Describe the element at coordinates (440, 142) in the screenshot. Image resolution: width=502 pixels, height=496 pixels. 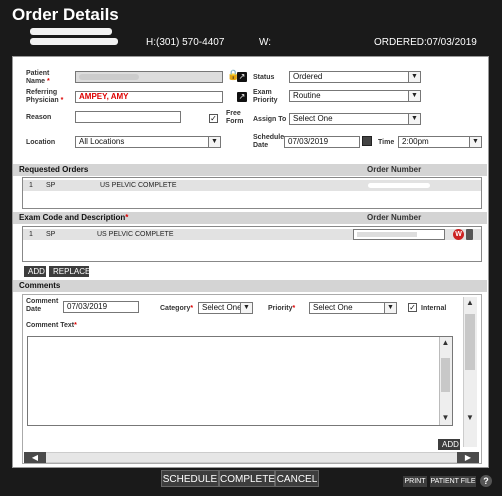
I see `time-select: 2:00pm ▼` at that location.